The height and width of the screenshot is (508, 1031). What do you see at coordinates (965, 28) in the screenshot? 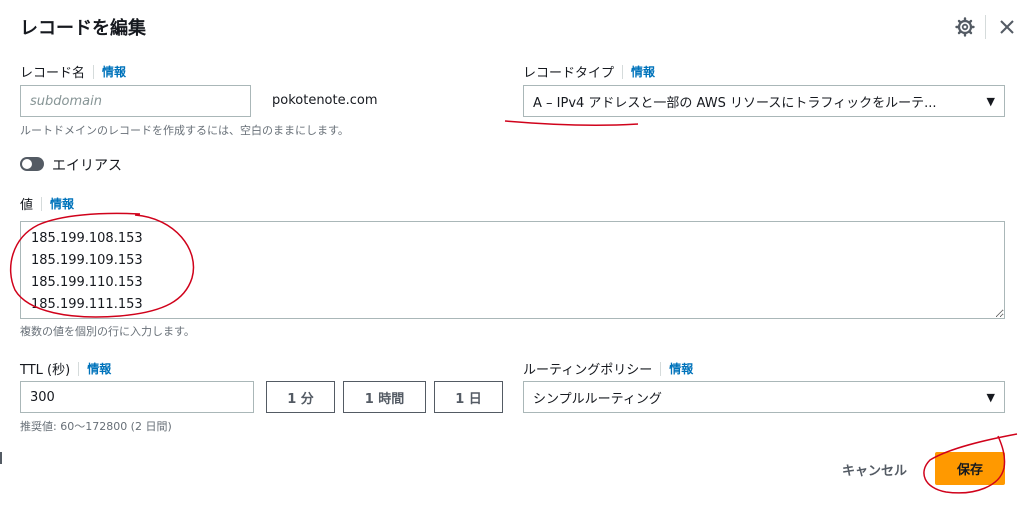
I see `gear-icon` at bounding box center [965, 28].